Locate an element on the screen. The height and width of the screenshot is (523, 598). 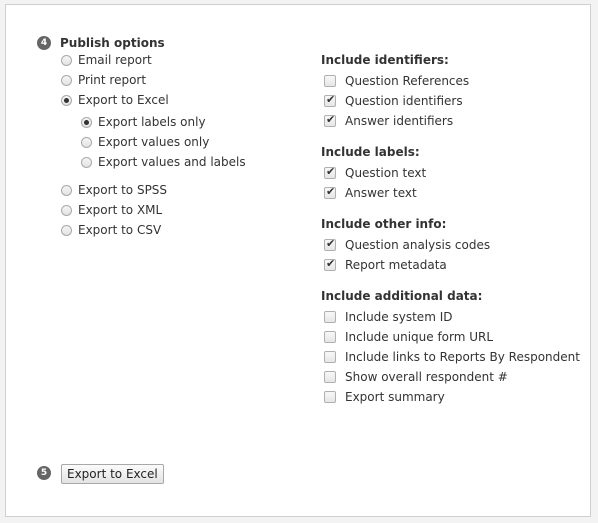
radio-label: Export values only is located at coordinates (154, 142).